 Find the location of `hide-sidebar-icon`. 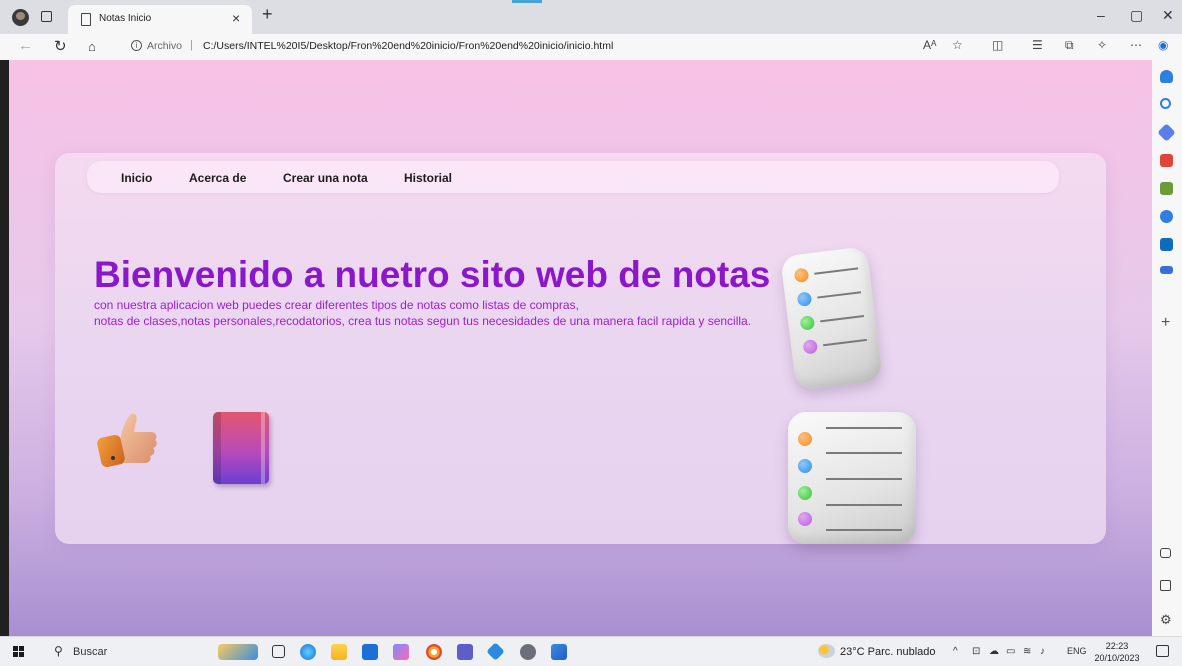

hide-sidebar-icon is located at coordinates (1165, 553).